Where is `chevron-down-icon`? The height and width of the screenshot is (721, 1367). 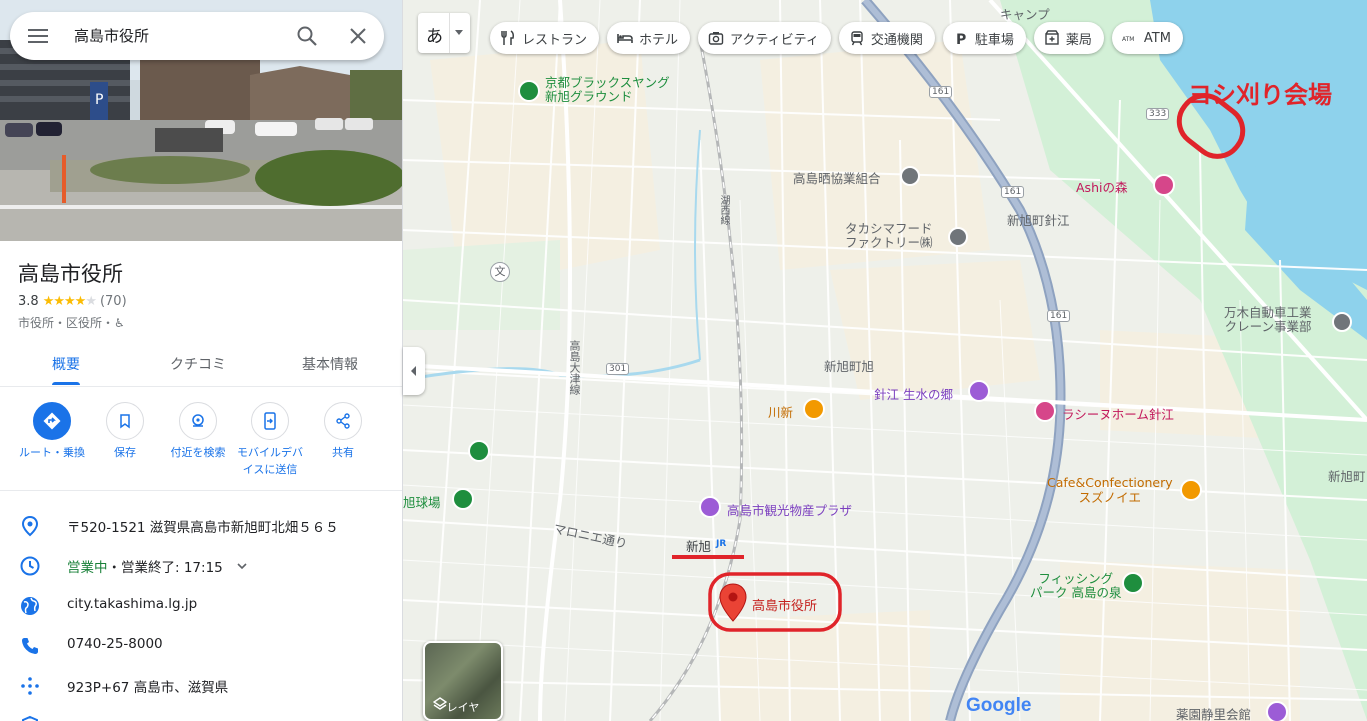
chevron-down-icon is located at coordinates (242, 566).